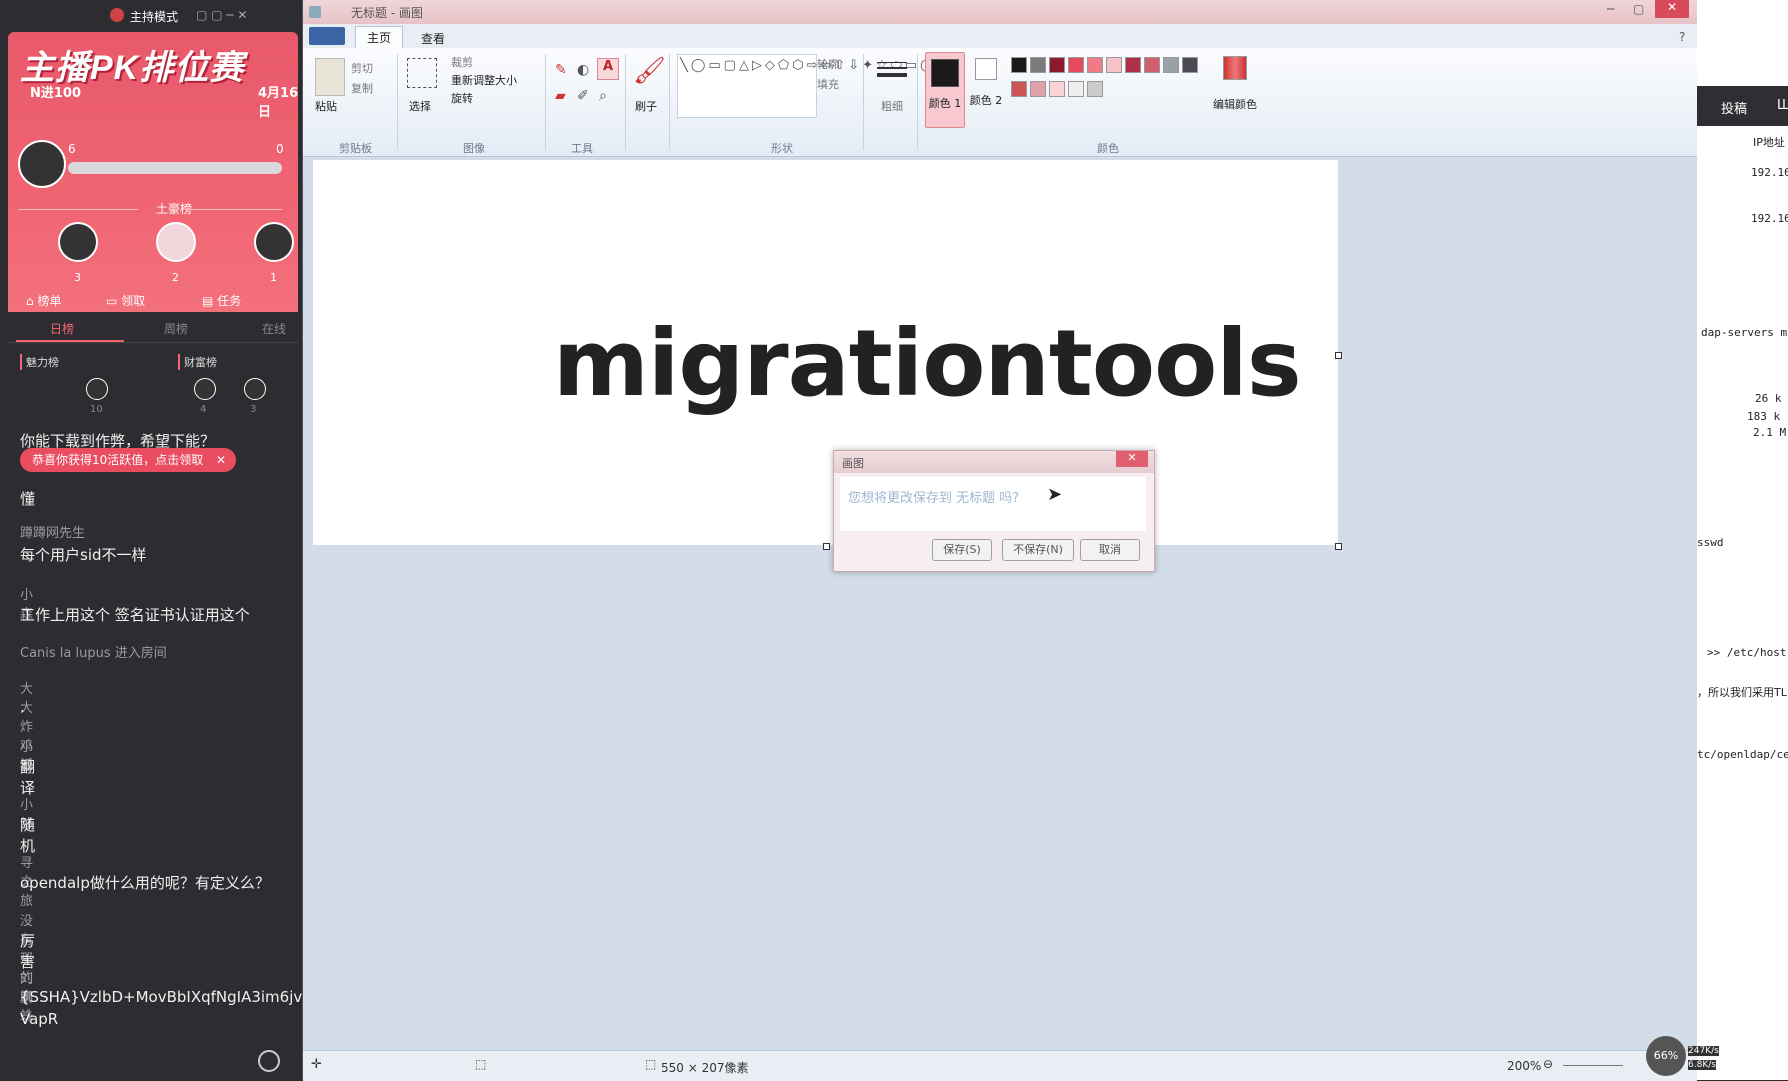 The image size is (1788, 1081). What do you see at coordinates (175, 168) in the screenshot?
I see `pk-progress-bar` at bounding box center [175, 168].